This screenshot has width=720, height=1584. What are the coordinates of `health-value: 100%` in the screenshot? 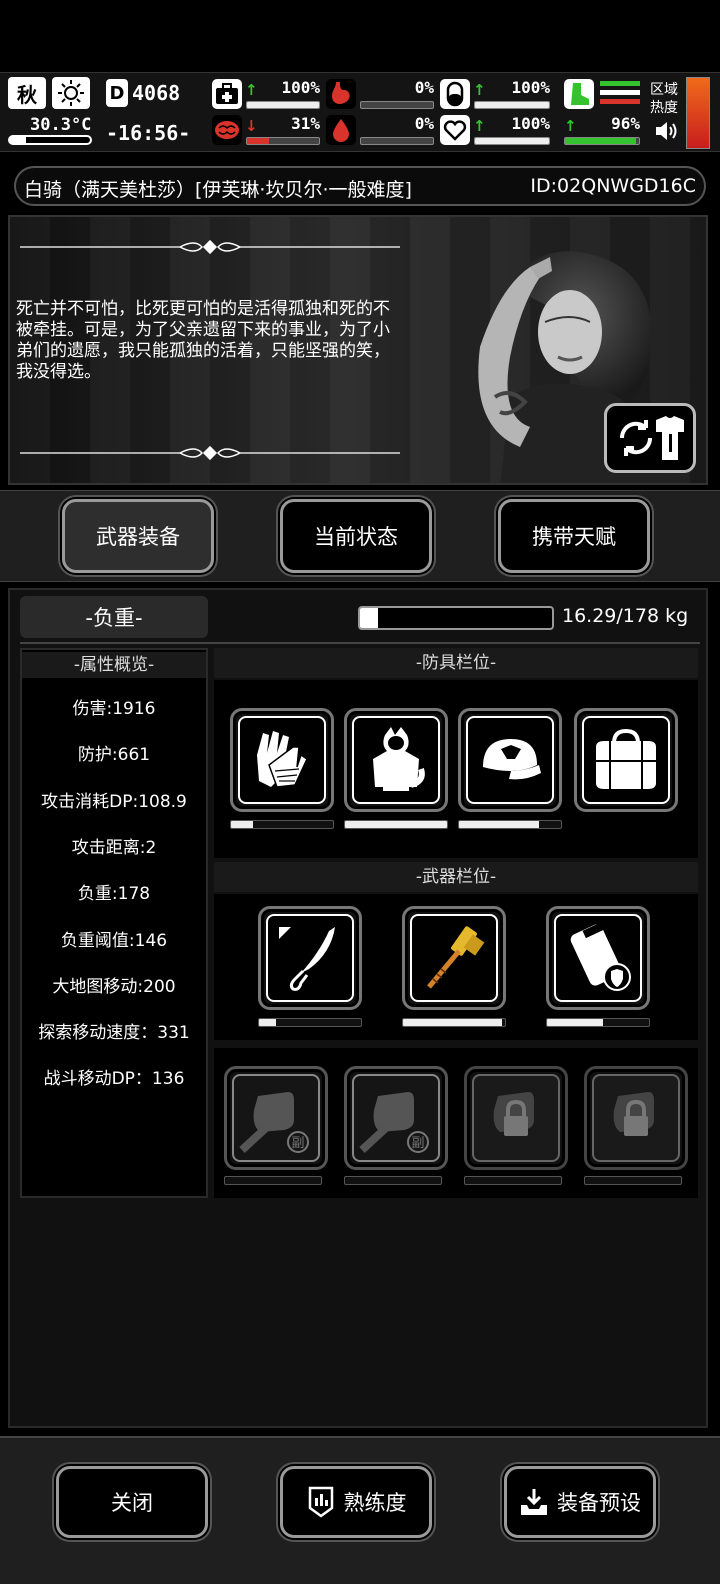 It's located at (300, 87).